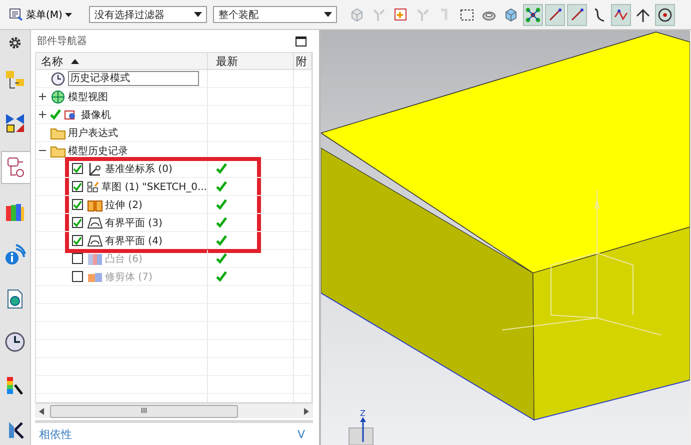 The image size is (691, 445). I want to click on collapse-icon, so click(42, 150).